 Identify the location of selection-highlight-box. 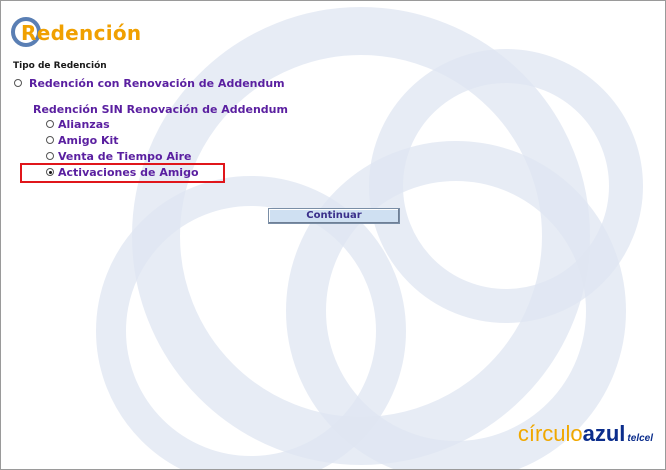
(122, 173).